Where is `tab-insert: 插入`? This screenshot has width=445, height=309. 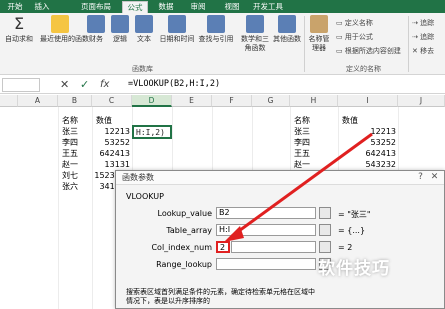
tab-insert: 插入 is located at coordinates (42, 7).